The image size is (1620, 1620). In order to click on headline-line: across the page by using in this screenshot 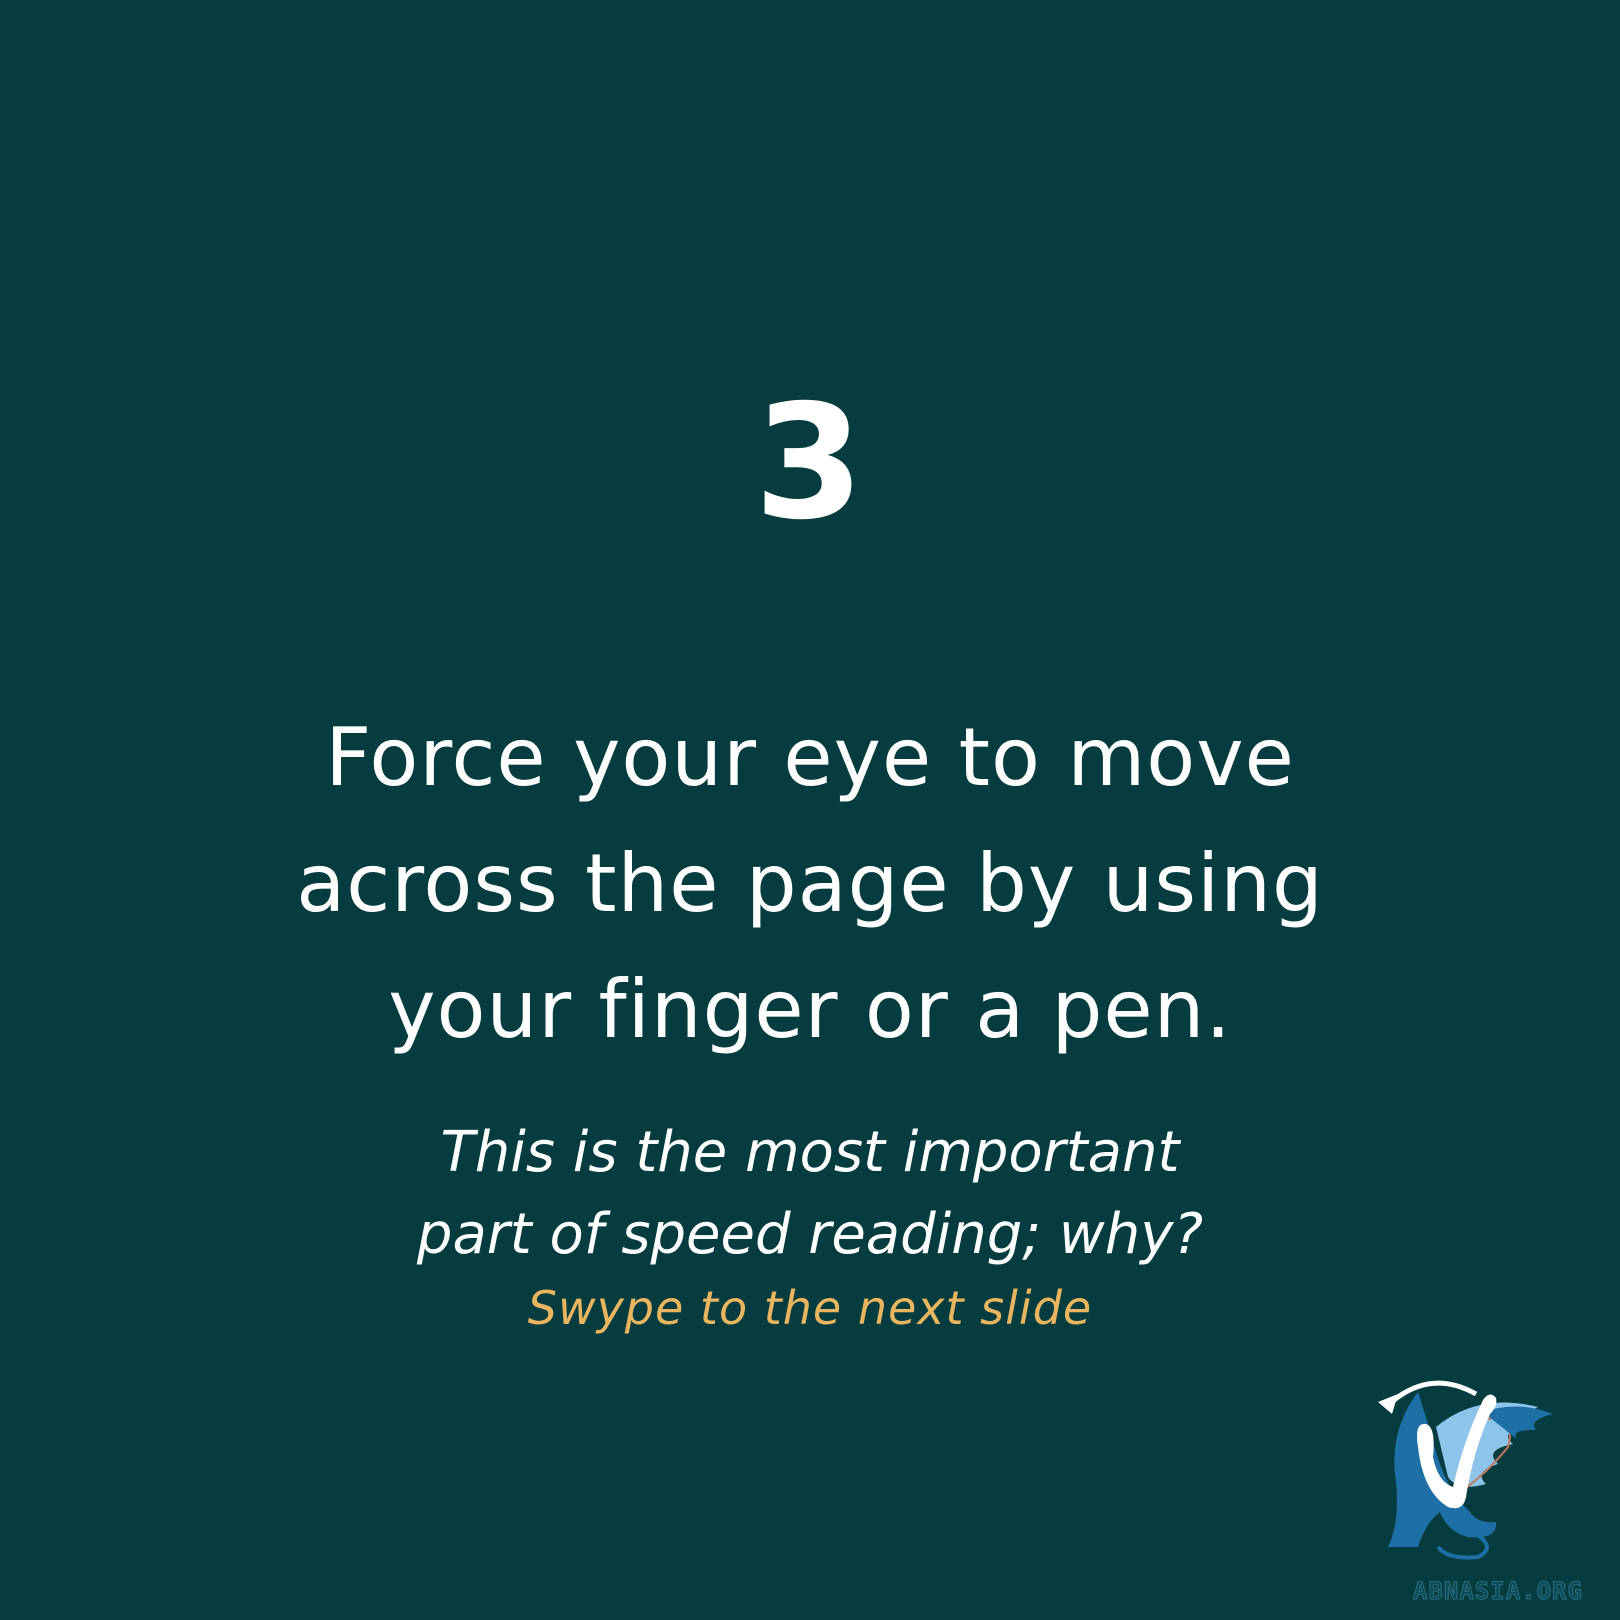, I will do `click(810, 883)`.